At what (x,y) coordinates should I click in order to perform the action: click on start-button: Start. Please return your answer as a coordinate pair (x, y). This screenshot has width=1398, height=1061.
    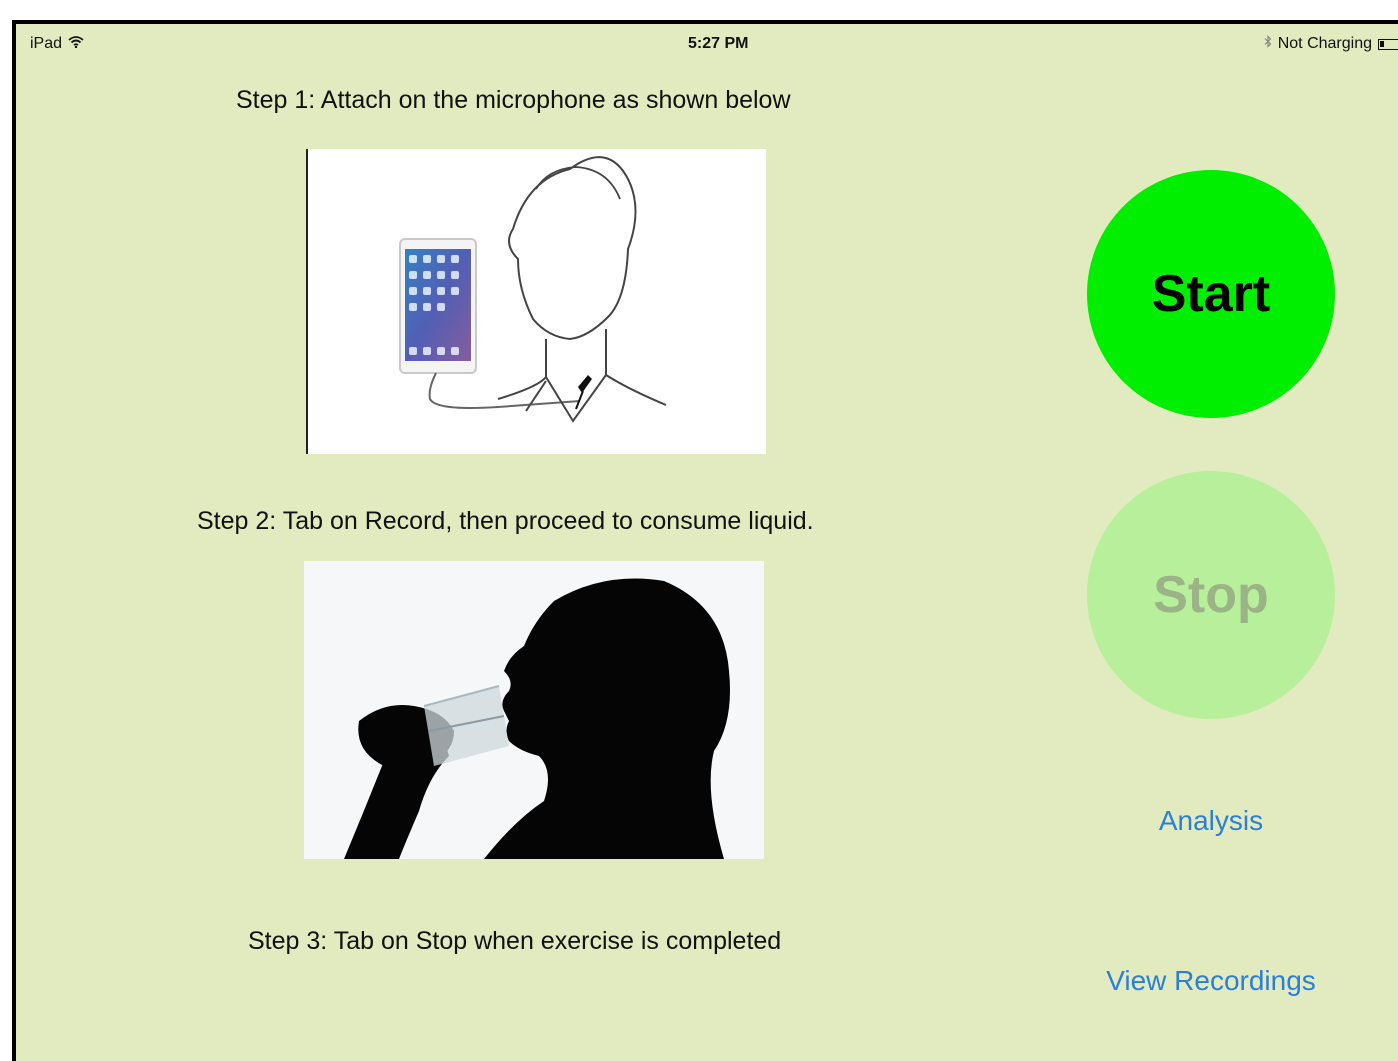
    Looking at the image, I should click on (1211, 294).